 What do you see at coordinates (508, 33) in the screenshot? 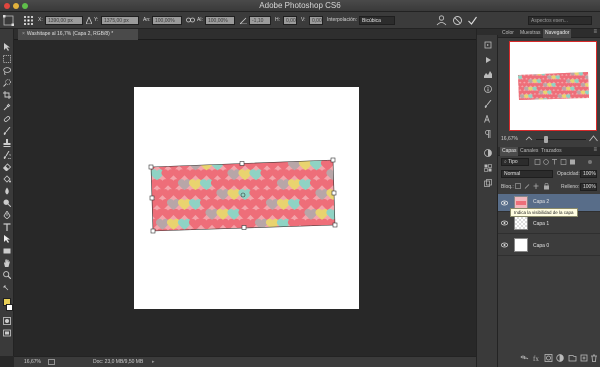
I see `tab-color: Color` at bounding box center [508, 33].